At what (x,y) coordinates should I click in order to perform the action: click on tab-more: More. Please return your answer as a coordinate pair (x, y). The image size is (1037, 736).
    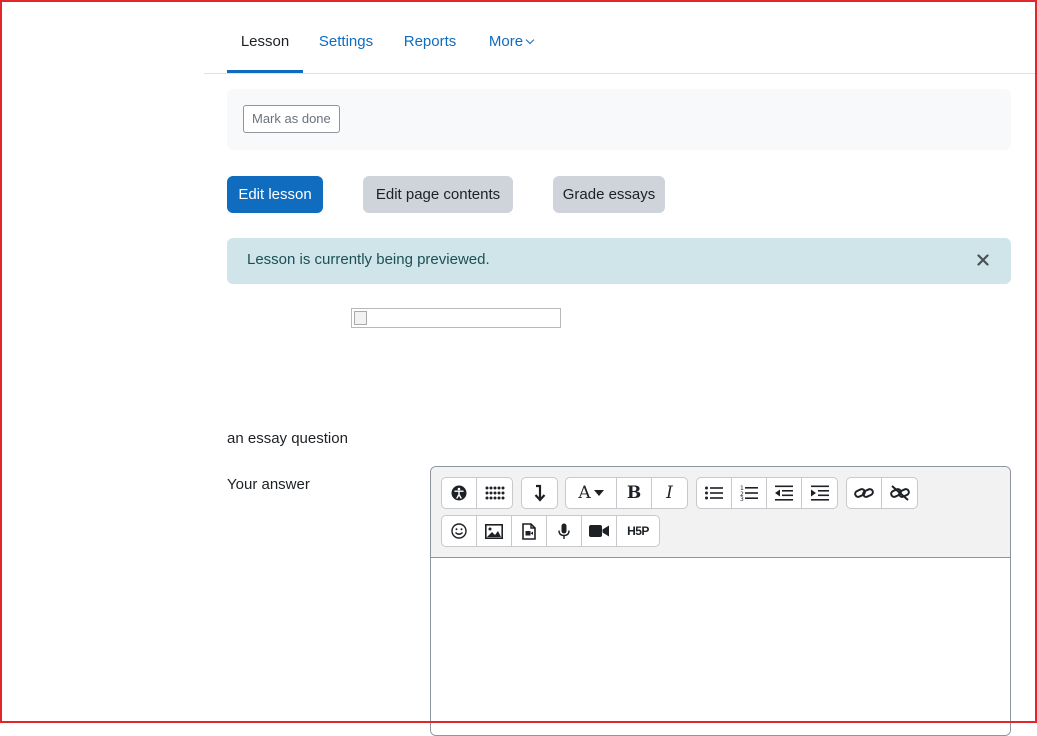
    Looking at the image, I should click on (511, 36).